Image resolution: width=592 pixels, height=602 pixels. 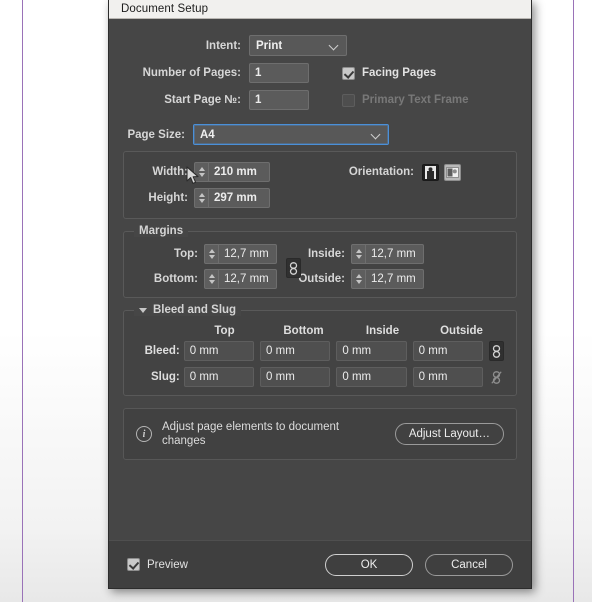 What do you see at coordinates (165, 377) in the screenshot?
I see `slug-label: Slug:` at bounding box center [165, 377].